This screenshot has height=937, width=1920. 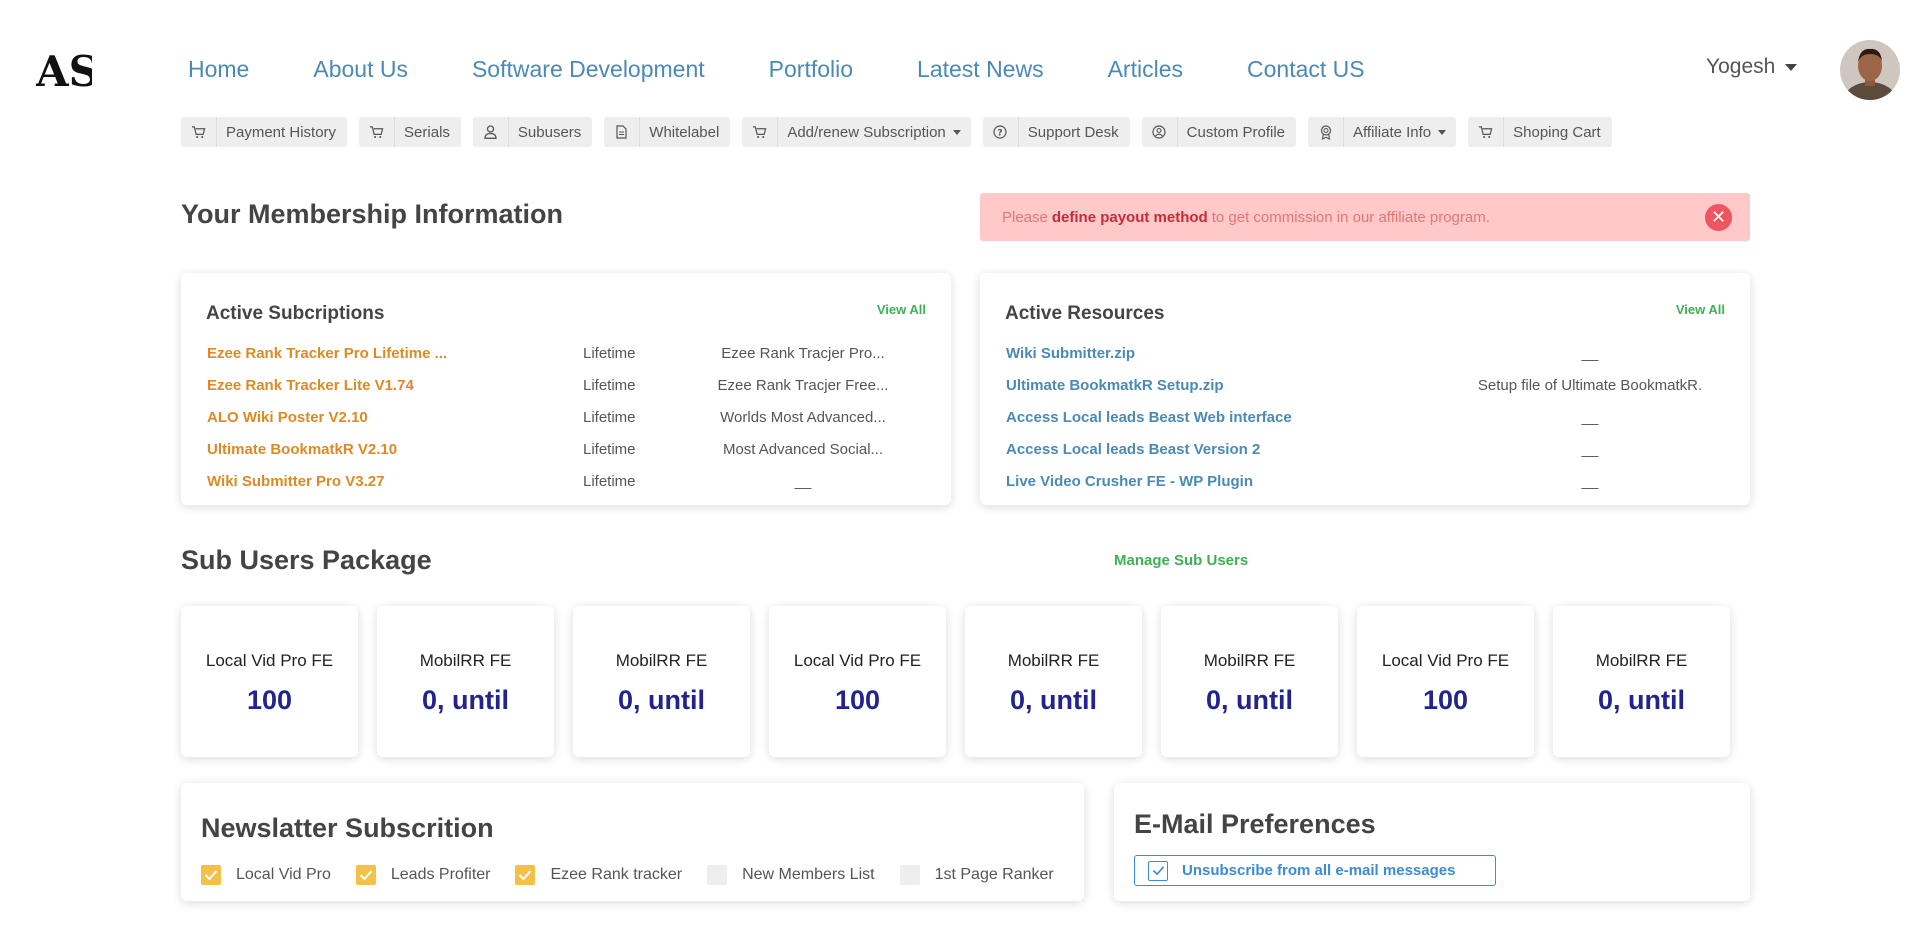 What do you see at coordinates (295, 481) in the screenshot?
I see `subscription-name: Wiki Submitter Pro V3.27` at bounding box center [295, 481].